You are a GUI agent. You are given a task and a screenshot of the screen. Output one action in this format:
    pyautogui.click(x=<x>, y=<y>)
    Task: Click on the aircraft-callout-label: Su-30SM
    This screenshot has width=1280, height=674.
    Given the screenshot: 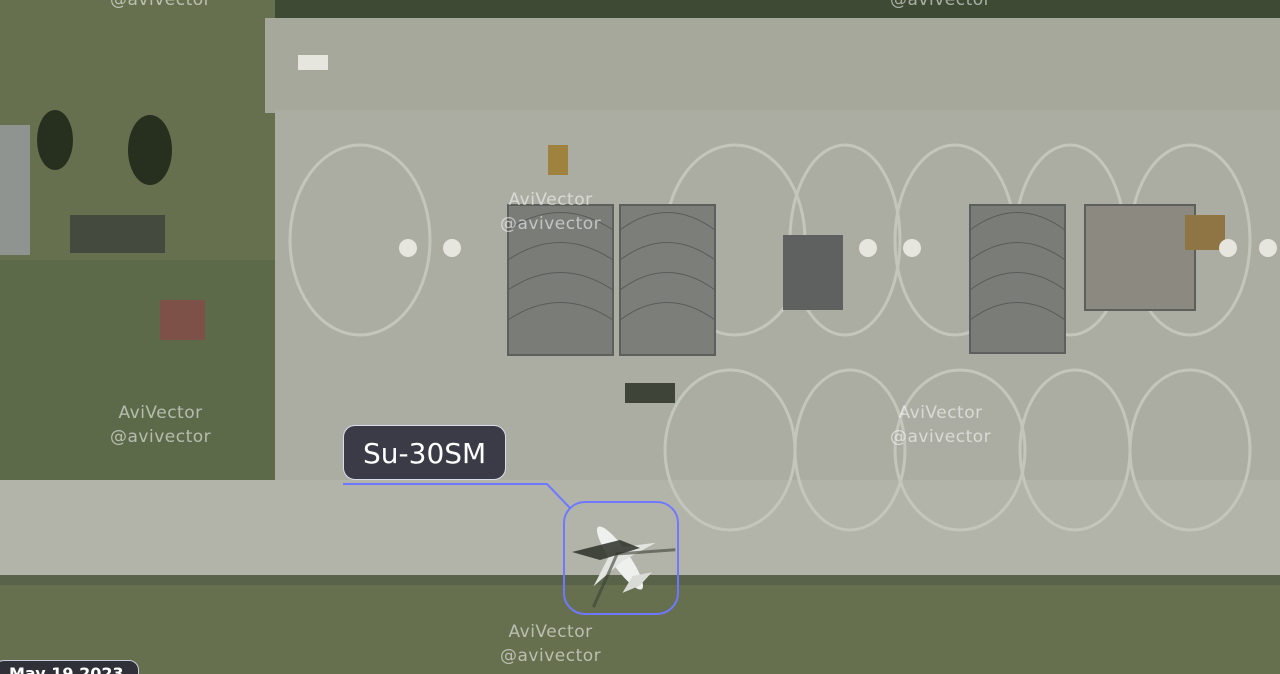 What is the action you would take?
    pyautogui.click(x=425, y=452)
    